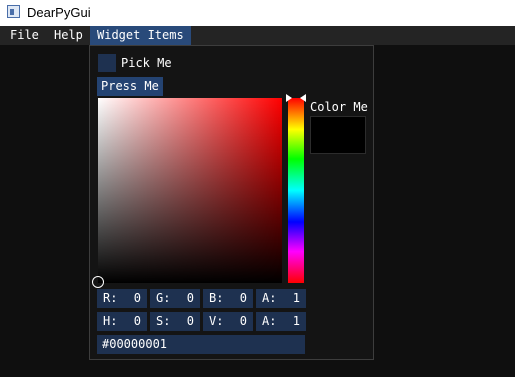 Image resolution: width=515 pixels, height=377 pixels. I want to click on field-alpha: A: 1, so click(281, 321).